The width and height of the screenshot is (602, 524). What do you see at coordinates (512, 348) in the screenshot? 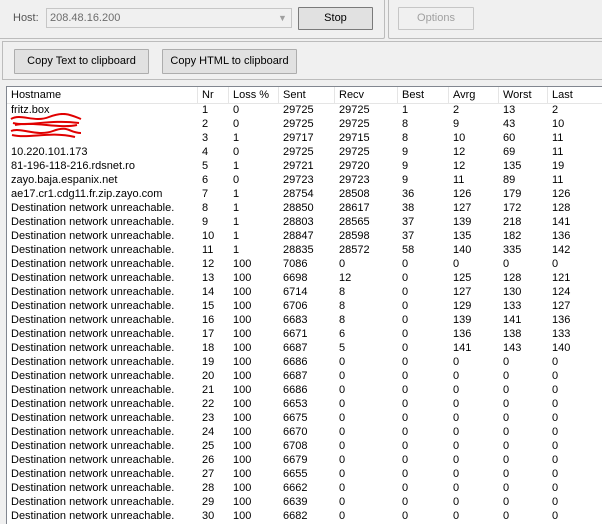
I see `cell-worst: 143` at bounding box center [512, 348].